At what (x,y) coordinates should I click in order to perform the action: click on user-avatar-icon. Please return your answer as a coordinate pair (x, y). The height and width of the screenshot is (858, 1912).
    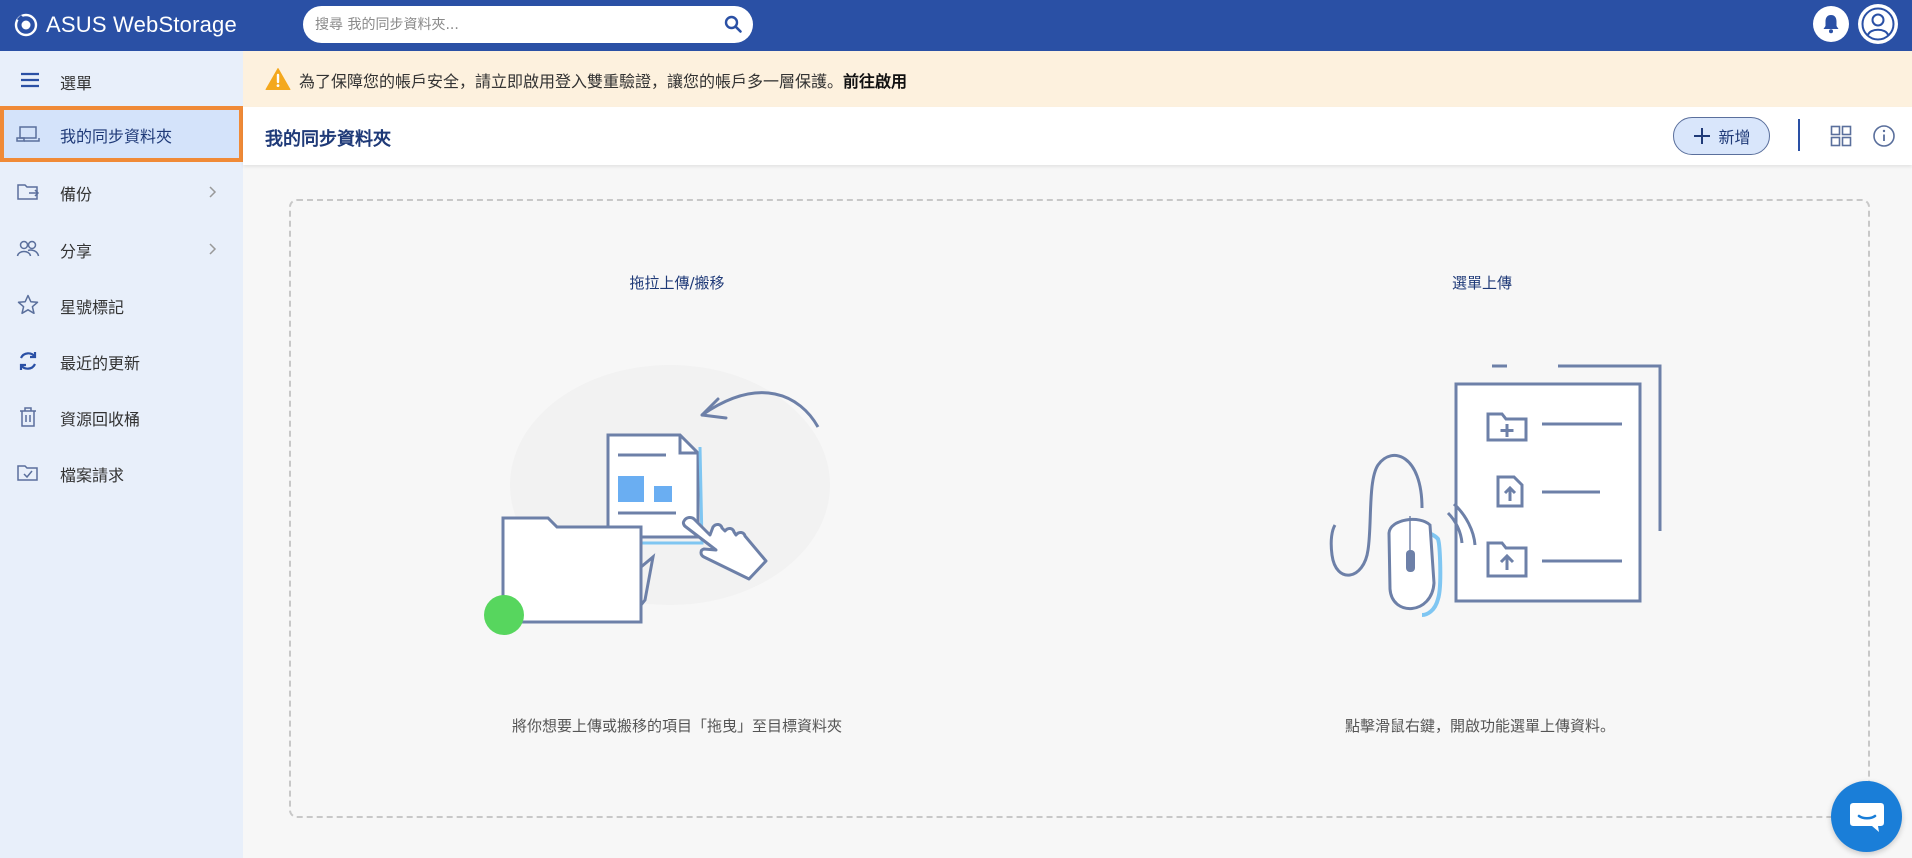
    Looking at the image, I should click on (1878, 24).